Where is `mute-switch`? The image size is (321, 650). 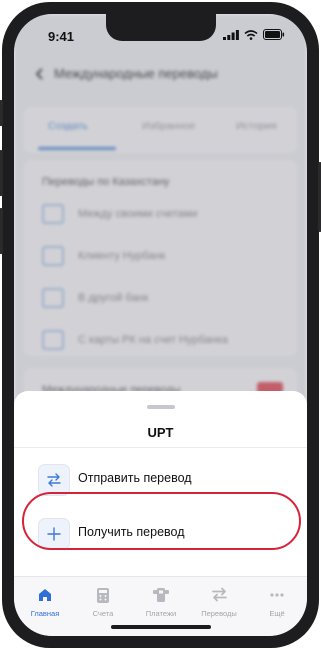
mute-switch is located at coordinates (1, 113).